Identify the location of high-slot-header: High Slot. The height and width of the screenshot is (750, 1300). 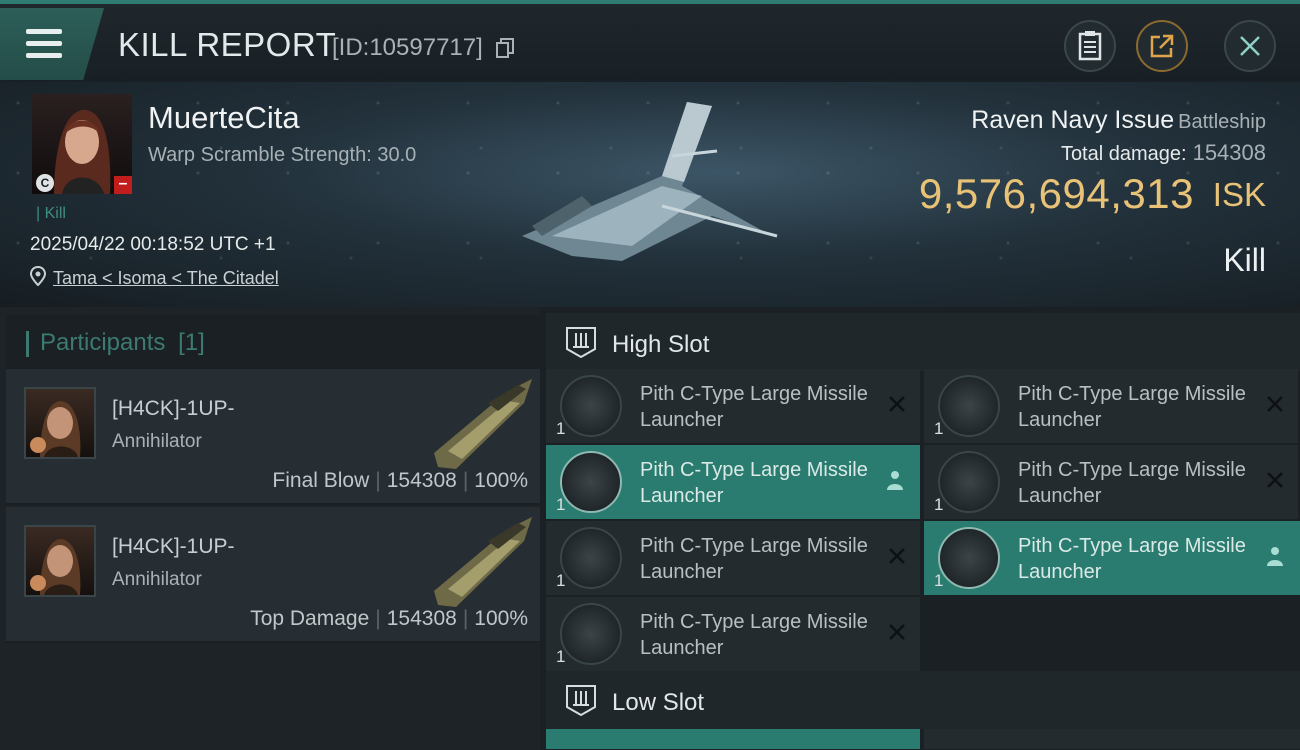
(923, 342).